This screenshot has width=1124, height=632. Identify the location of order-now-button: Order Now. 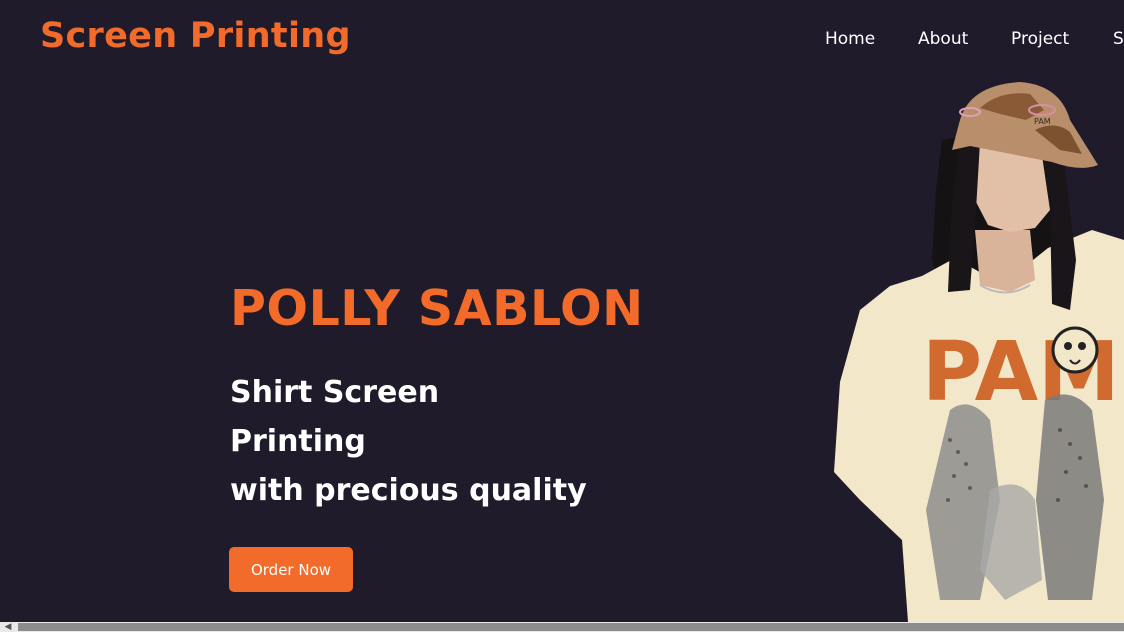
(291, 569).